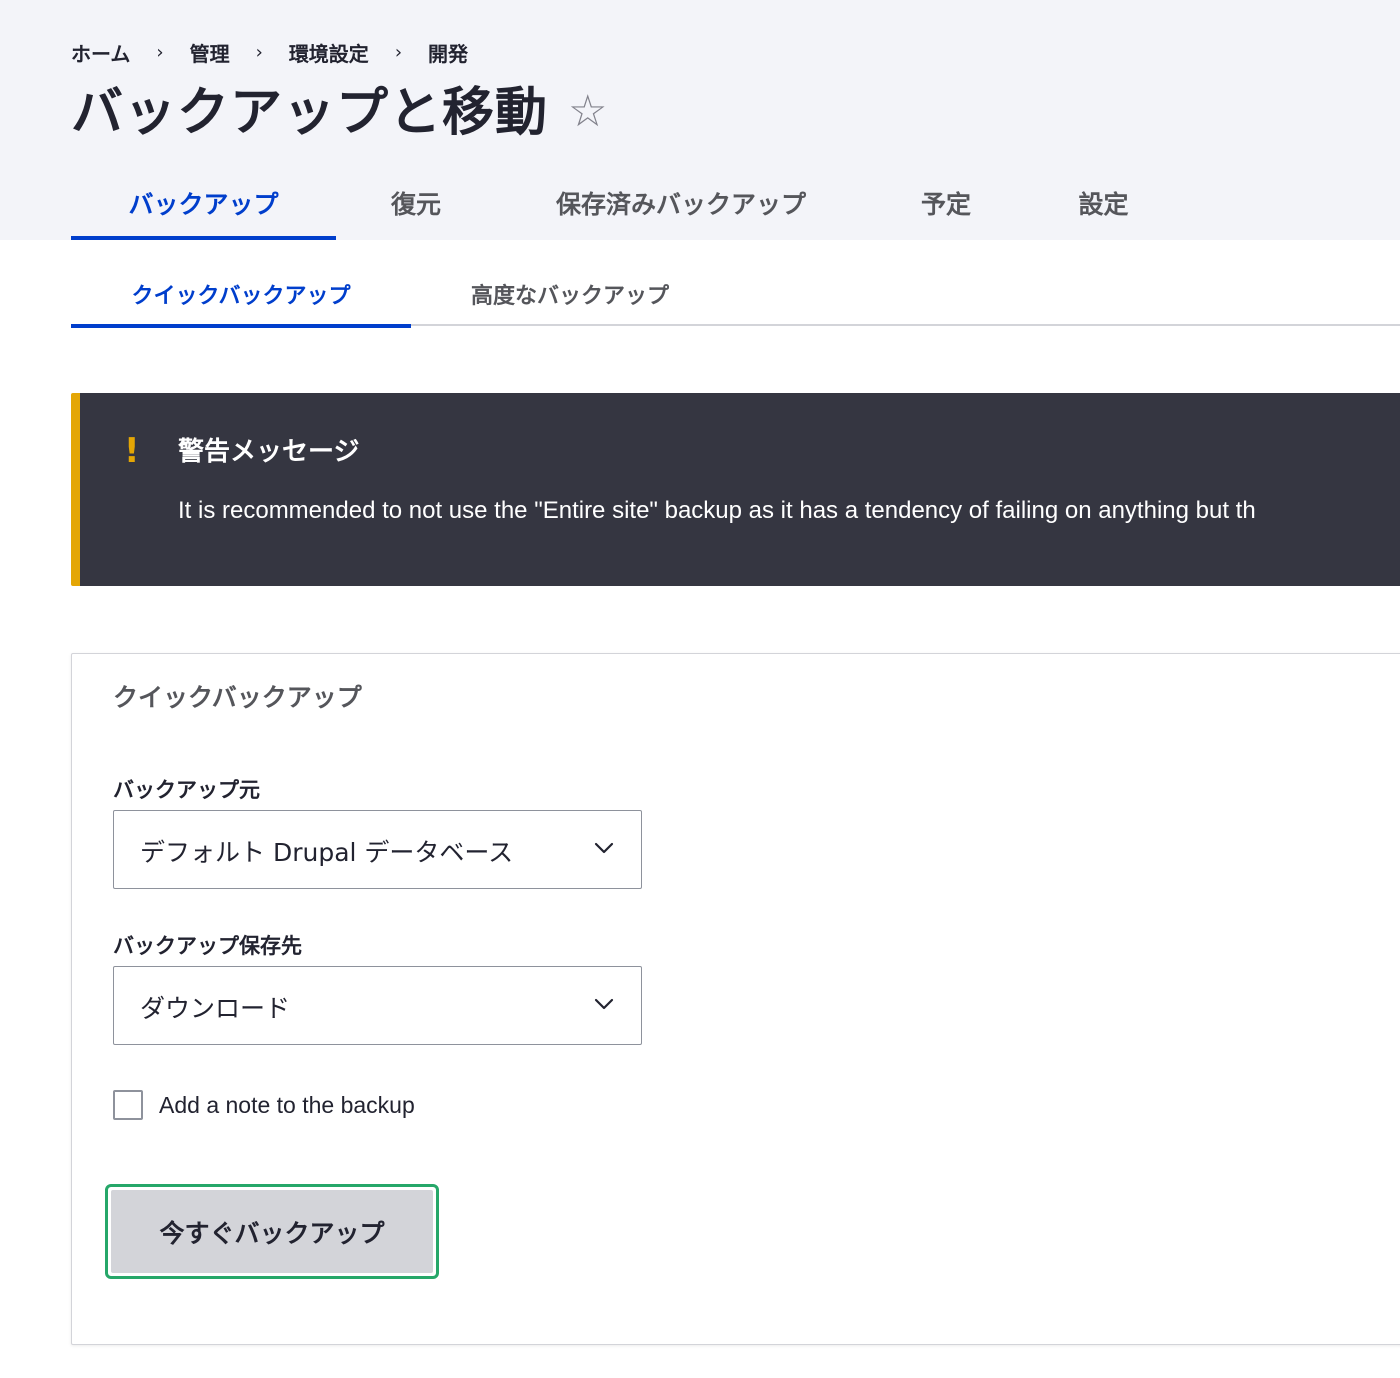  Describe the element at coordinates (203, 202) in the screenshot. I see `tab-backup: バックアップ` at that location.